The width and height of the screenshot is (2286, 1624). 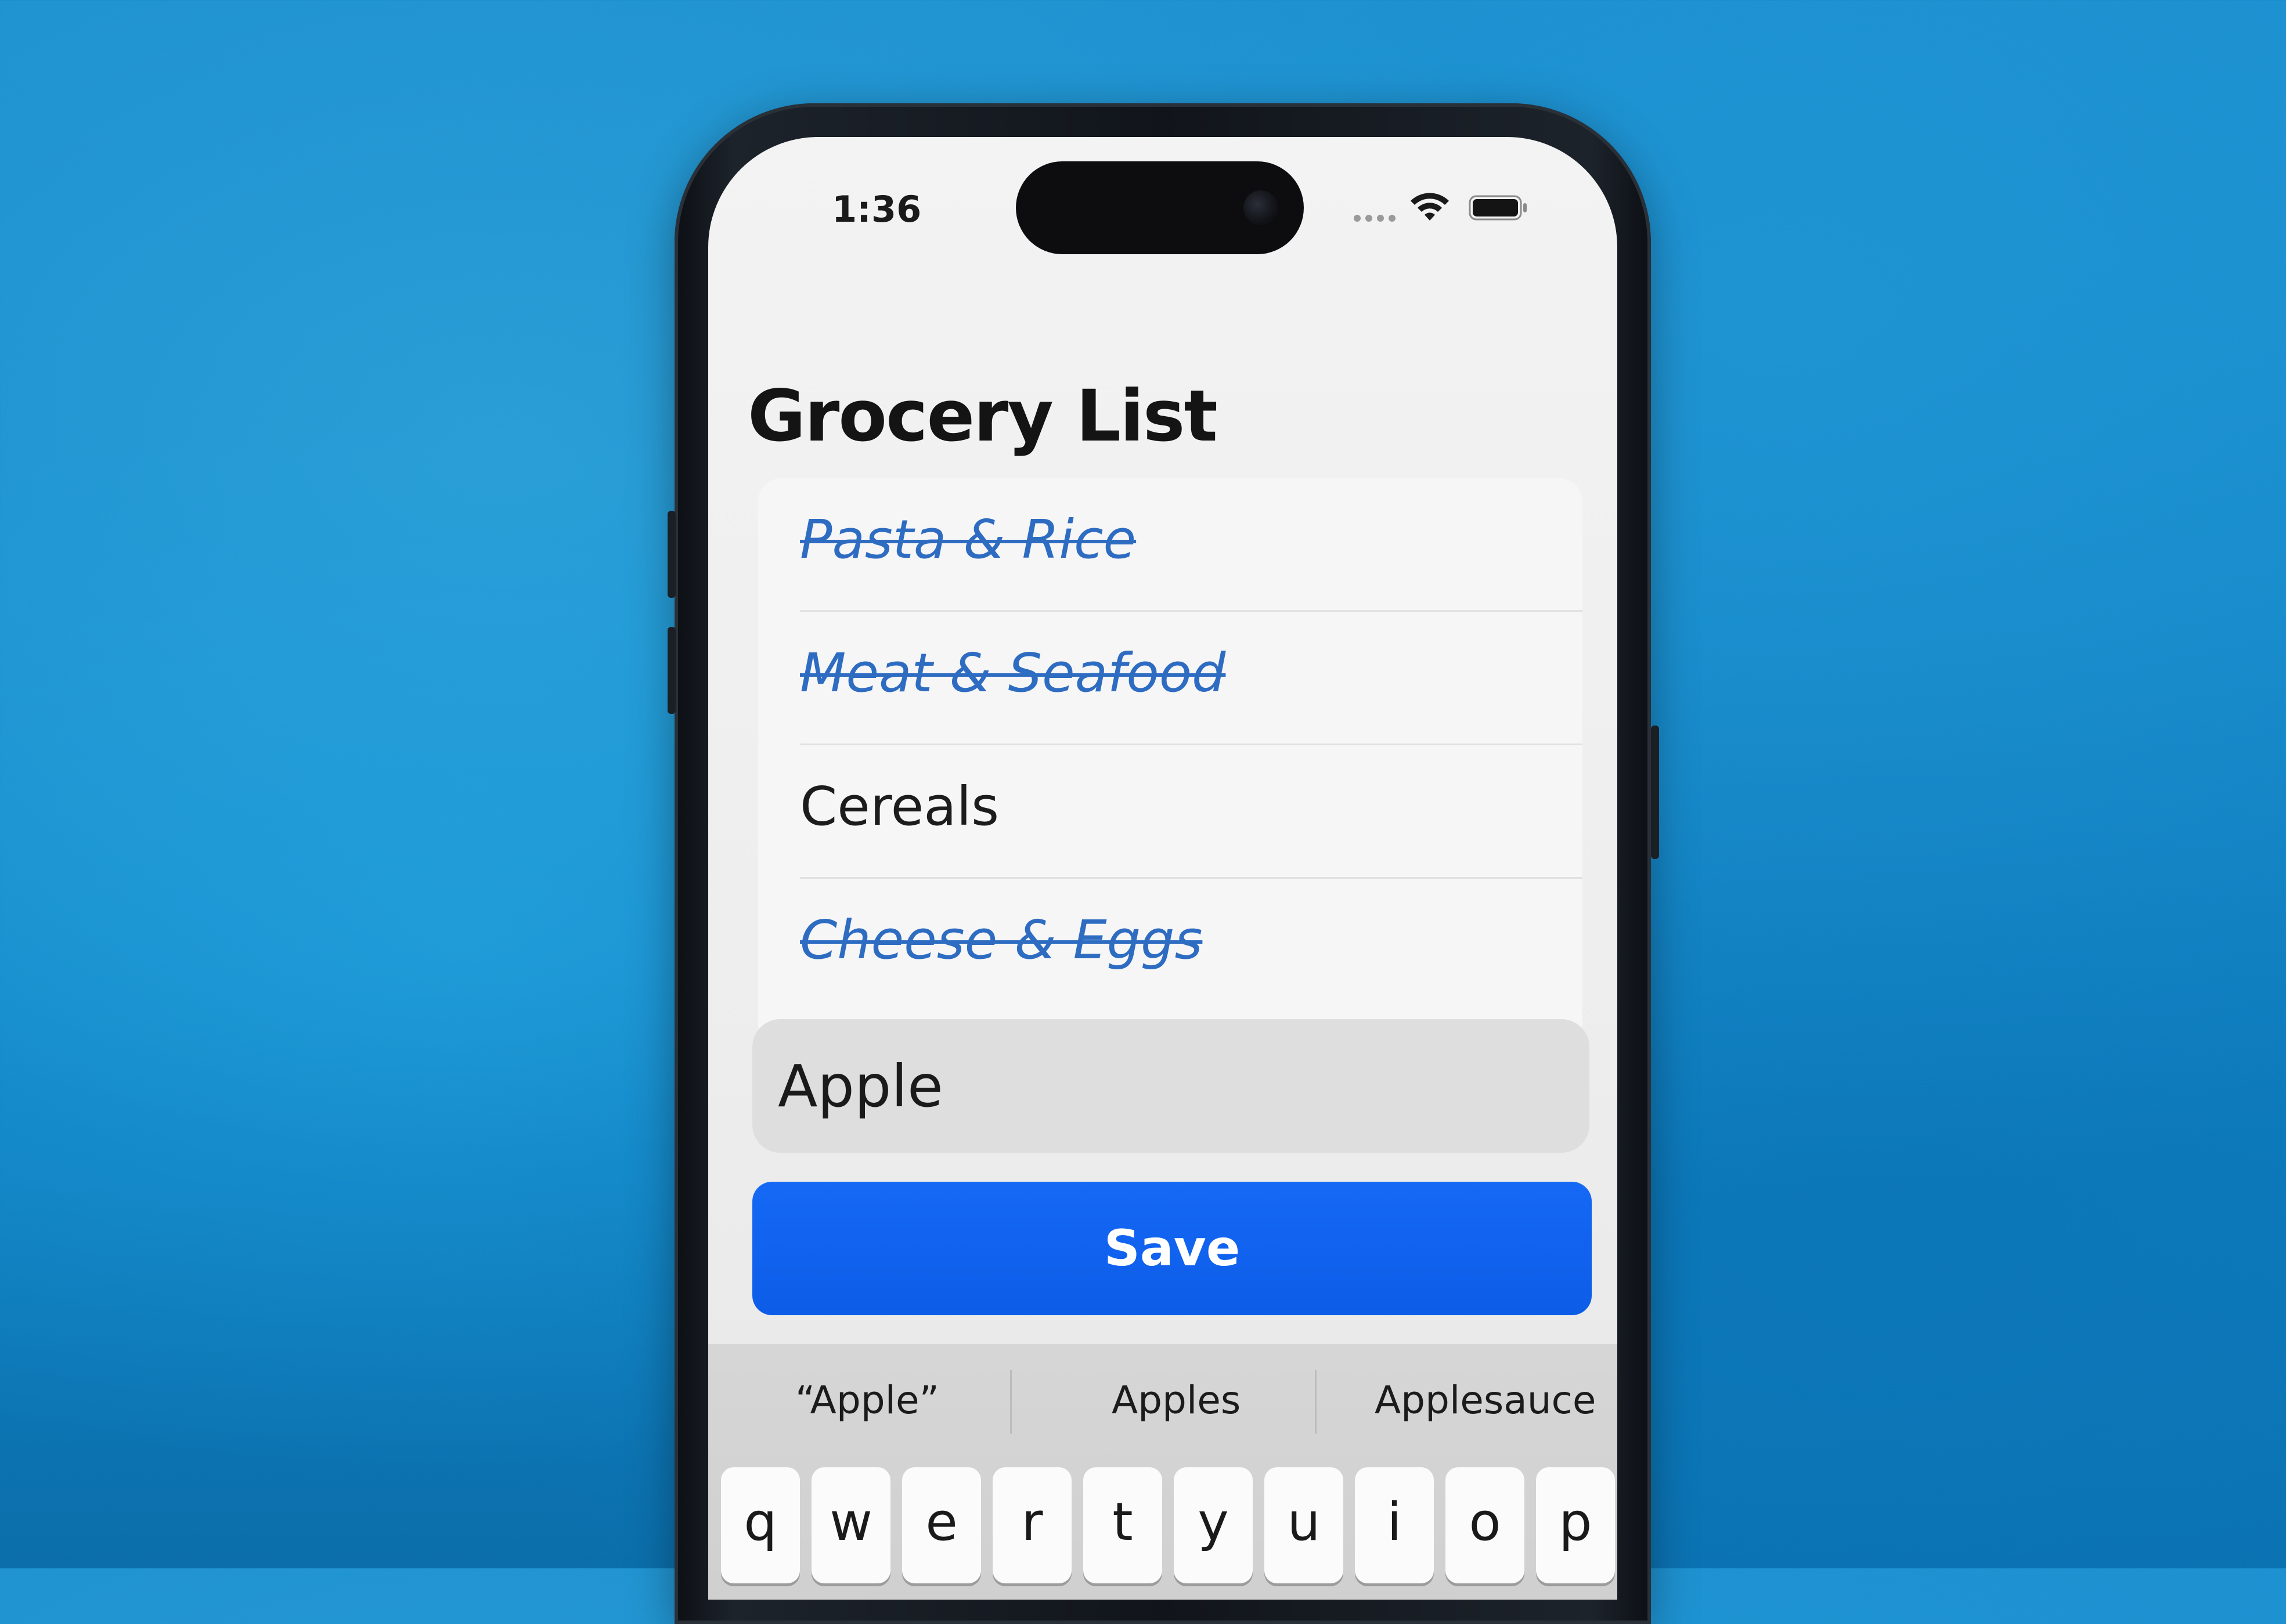 I want to click on key-label: i, so click(x=1394, y=1522).